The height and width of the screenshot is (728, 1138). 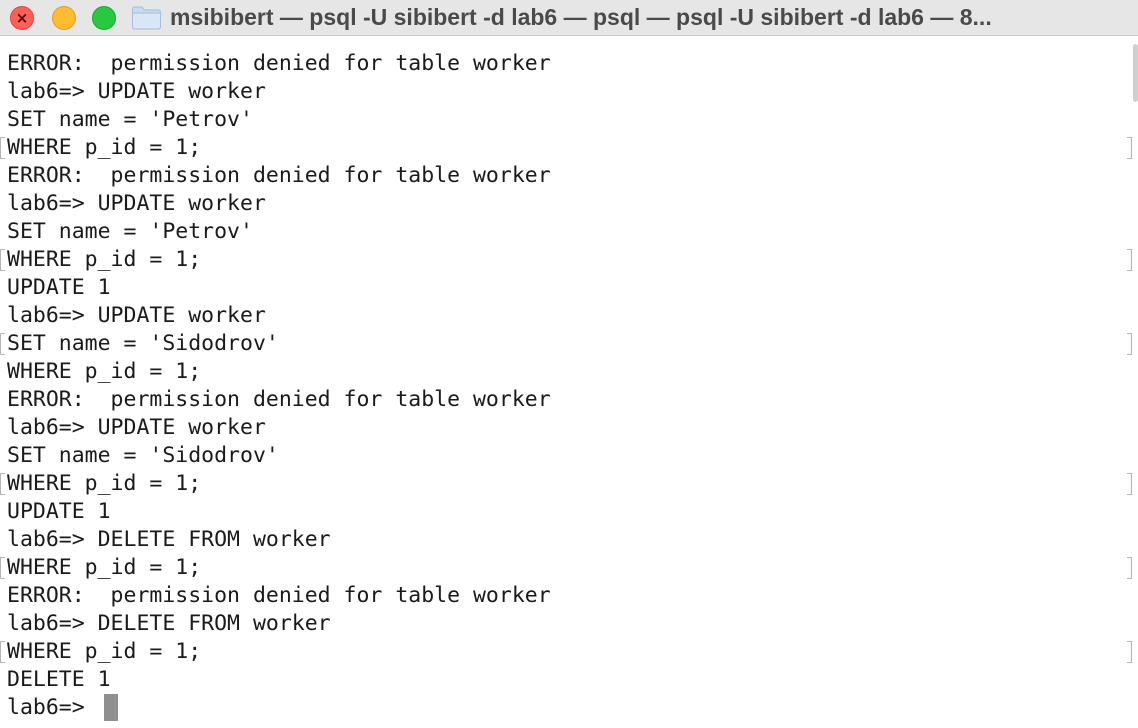 What do you see at coordinates (111, 707) in the screenshot?
I see `text-cursor` at bounding box center [111, 707].